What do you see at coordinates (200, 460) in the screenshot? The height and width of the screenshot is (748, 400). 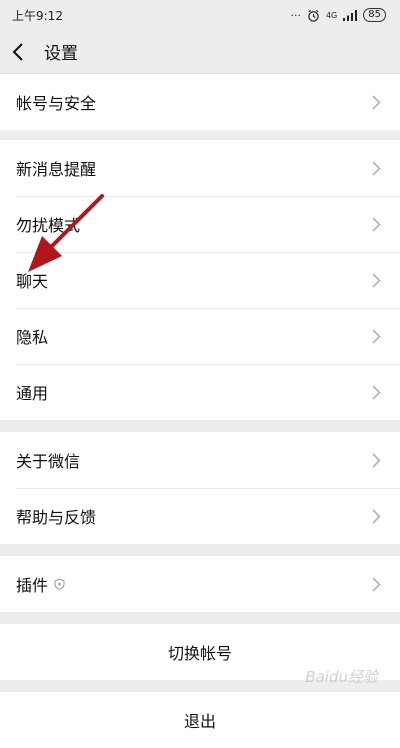 I see `settings-item-about-wechat: 关于微信` at bounding box center [200, 460].